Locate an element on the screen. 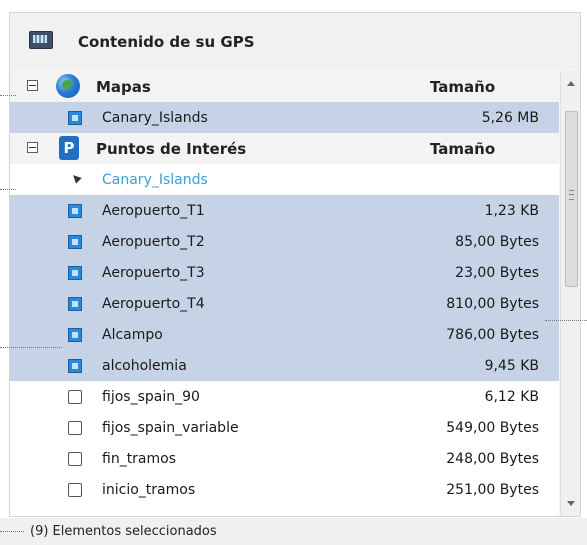 The width and height of the screenshot is (587, 545). scroll-up-icon is located at coordinates (571, 83).